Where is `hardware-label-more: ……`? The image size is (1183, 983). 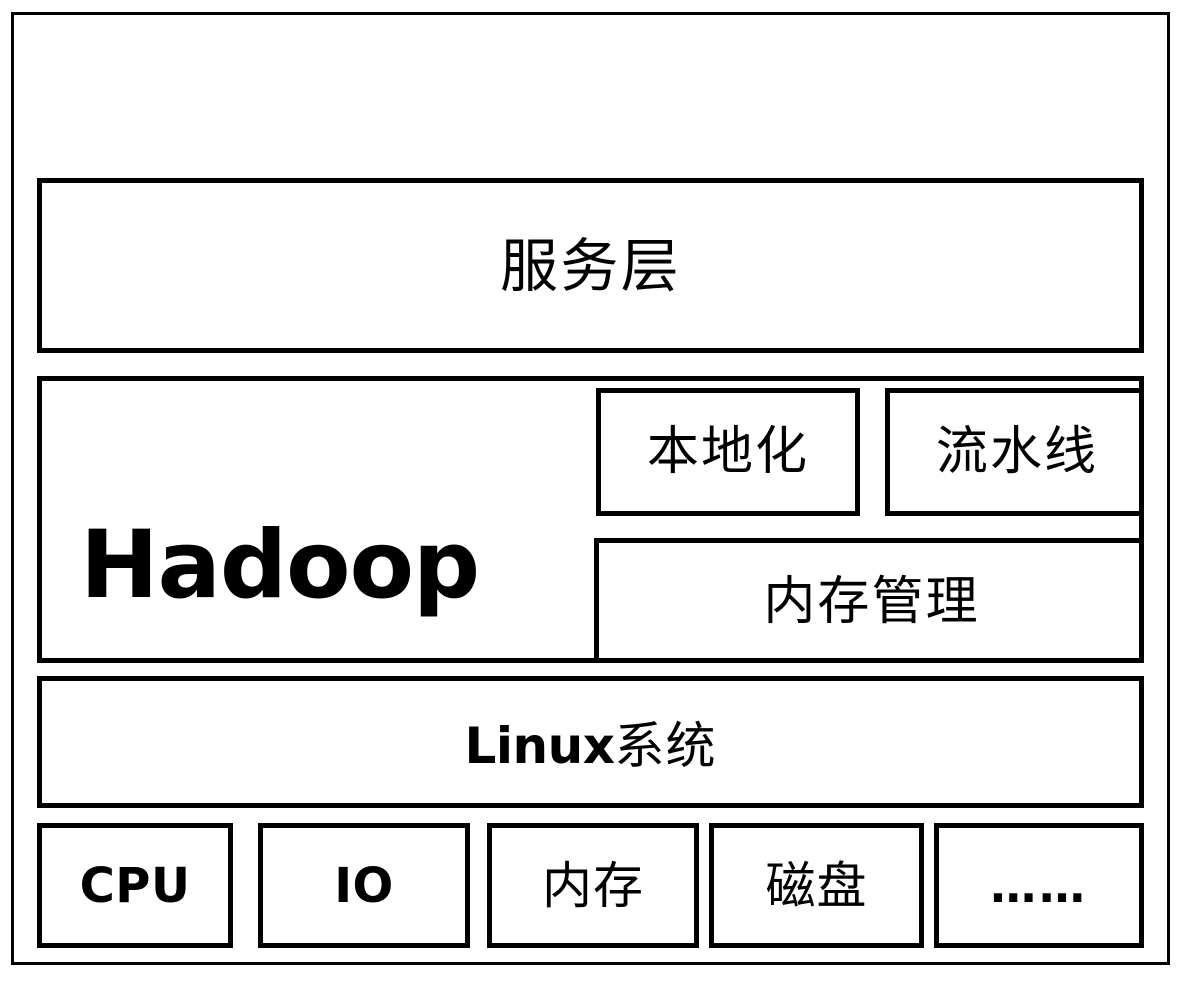 hardware-label-more: …… is located at coordinates (1039, 885).